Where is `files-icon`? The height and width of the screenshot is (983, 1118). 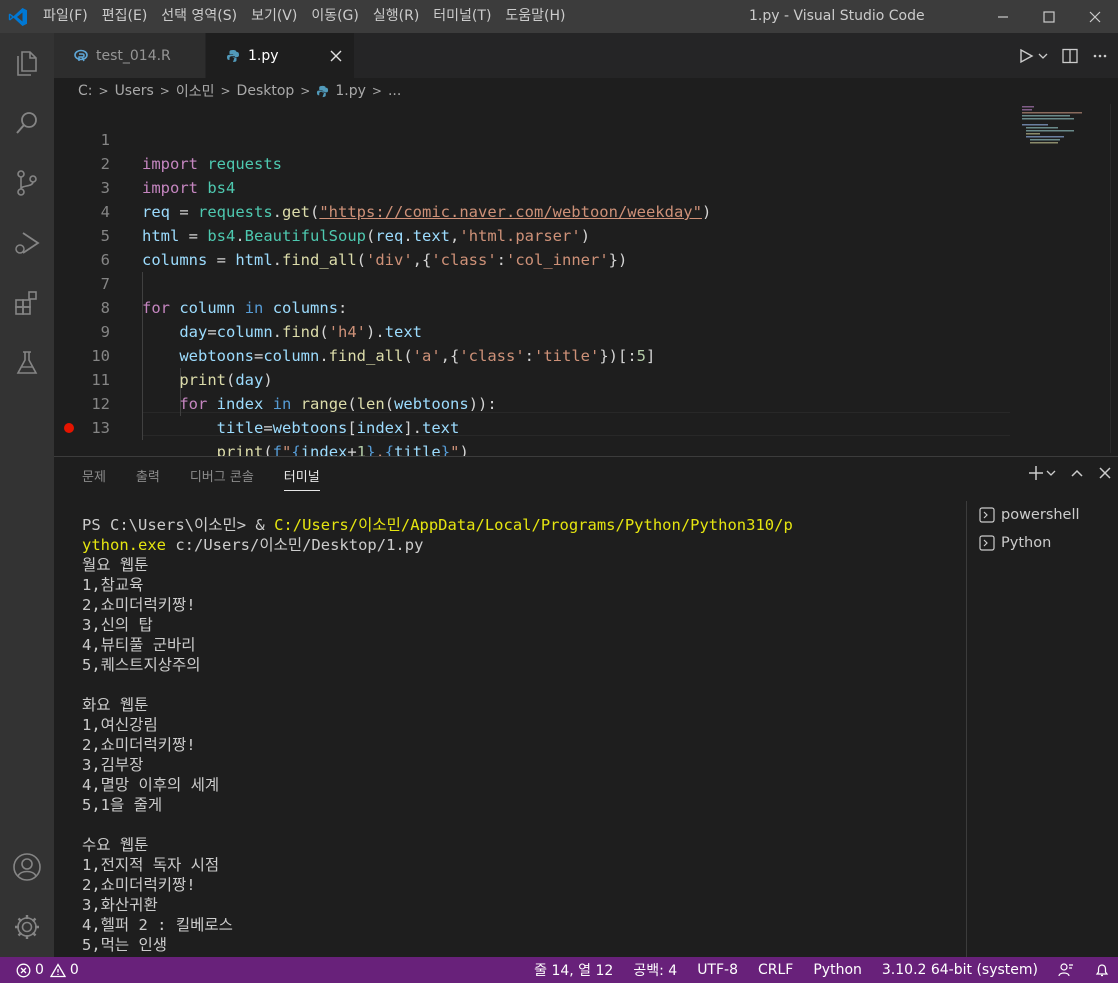 files-icon is located at coordinates (27, 63).